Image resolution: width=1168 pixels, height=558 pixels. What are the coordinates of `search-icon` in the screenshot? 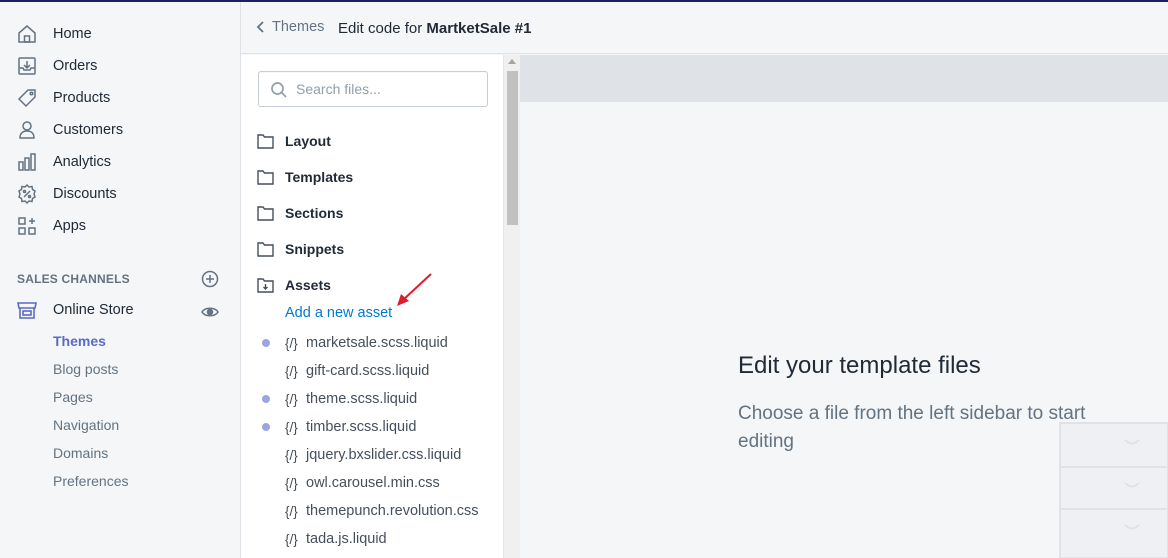 It's located at (279, 90).